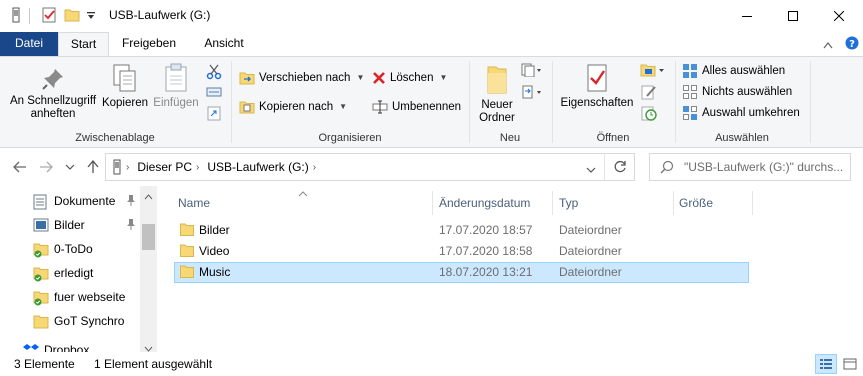 The height and width of the screenshot is (376, 863). What do you see at coordinates (532, 93) in the screenshot?
I see `easy-access-icon` at bounding box center [532, 93].